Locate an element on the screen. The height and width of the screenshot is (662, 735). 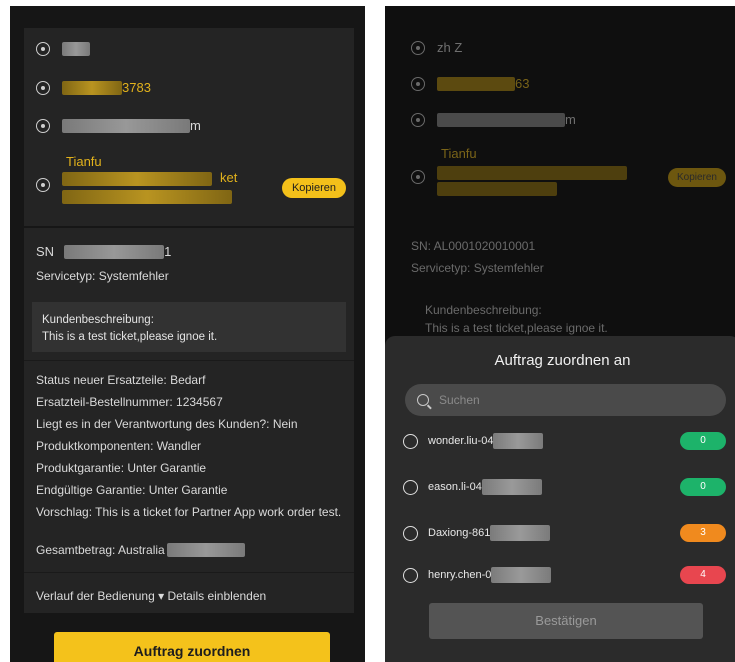
search-icon is located at coordinates (423, 400).